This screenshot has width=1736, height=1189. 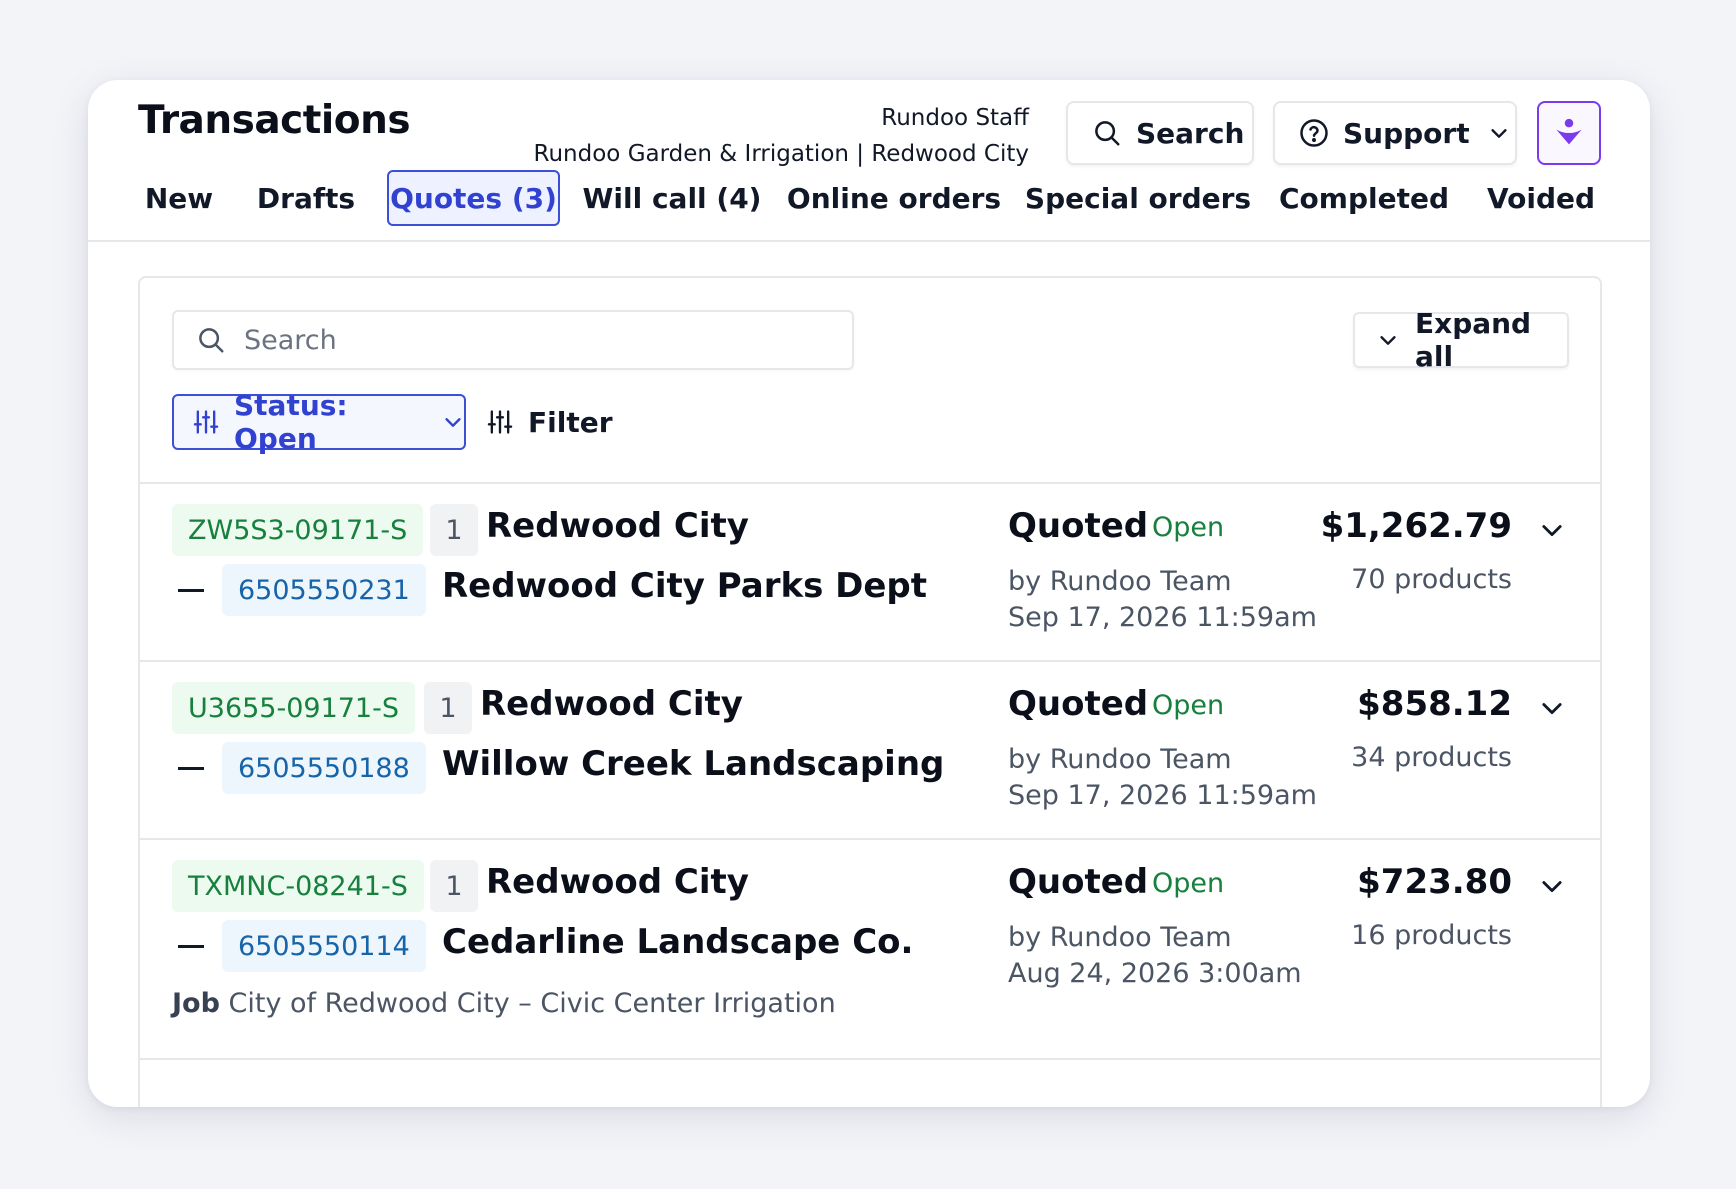 I want to click on tab-will-call: Will call (4), so click(x=672, y=198).